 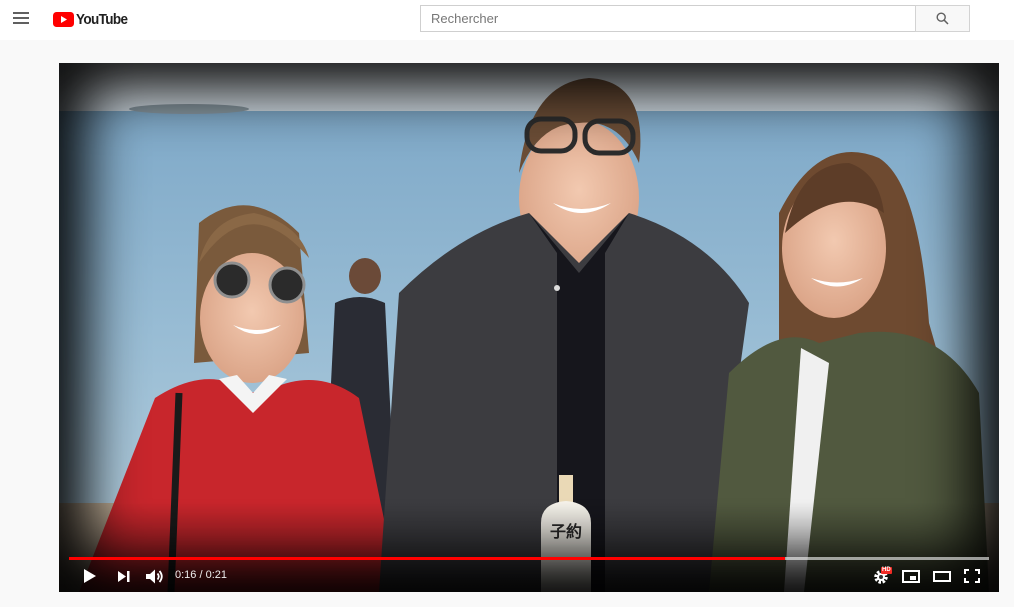 What do you see at coordinates (566, 531) in the screenshot?
I see `bottle-label-text: 子約` at bounding box center [566, 531].